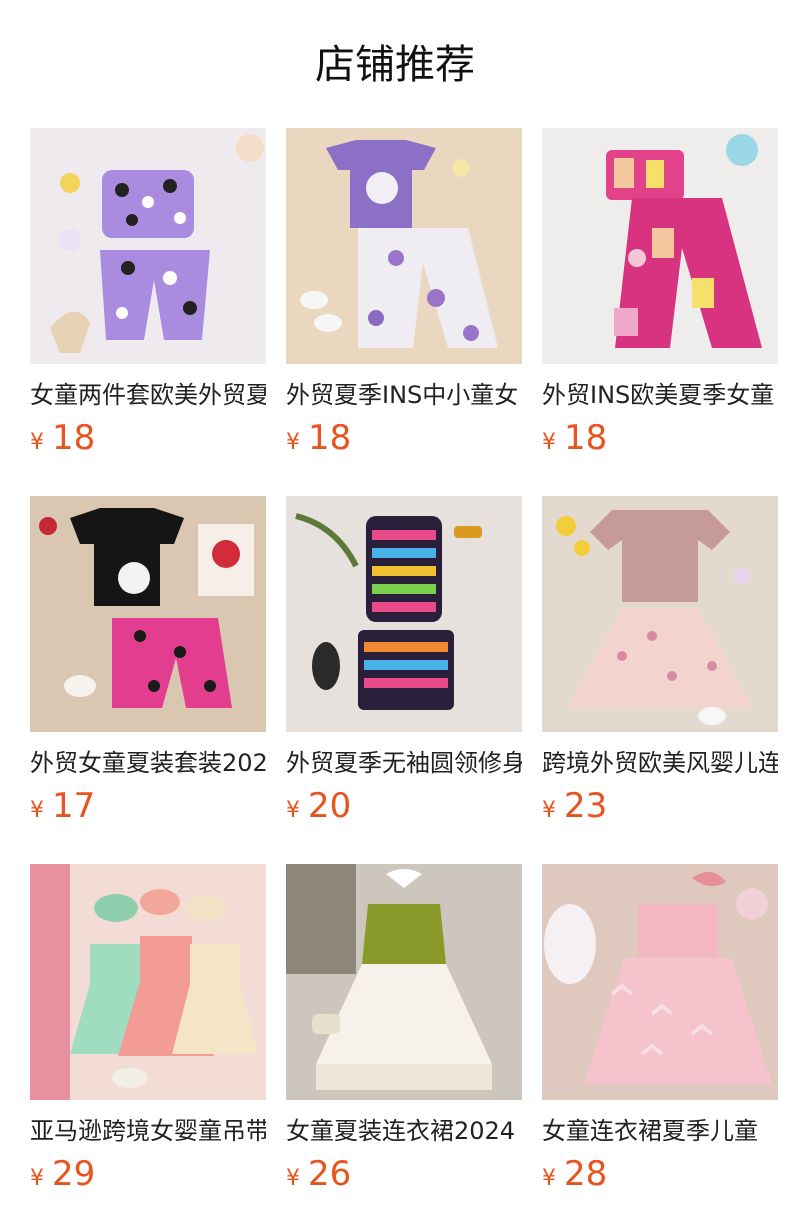  Describe the element at coordinates (148, 614) in the screenshot. I see `black-tee-leopard-shorts-image` at that location.